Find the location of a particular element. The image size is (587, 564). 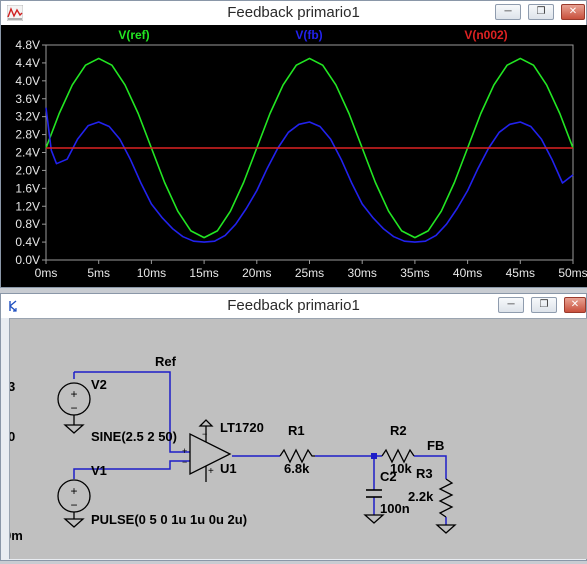

y-tick-label: 3.6V is located at coordinates (27, 99).